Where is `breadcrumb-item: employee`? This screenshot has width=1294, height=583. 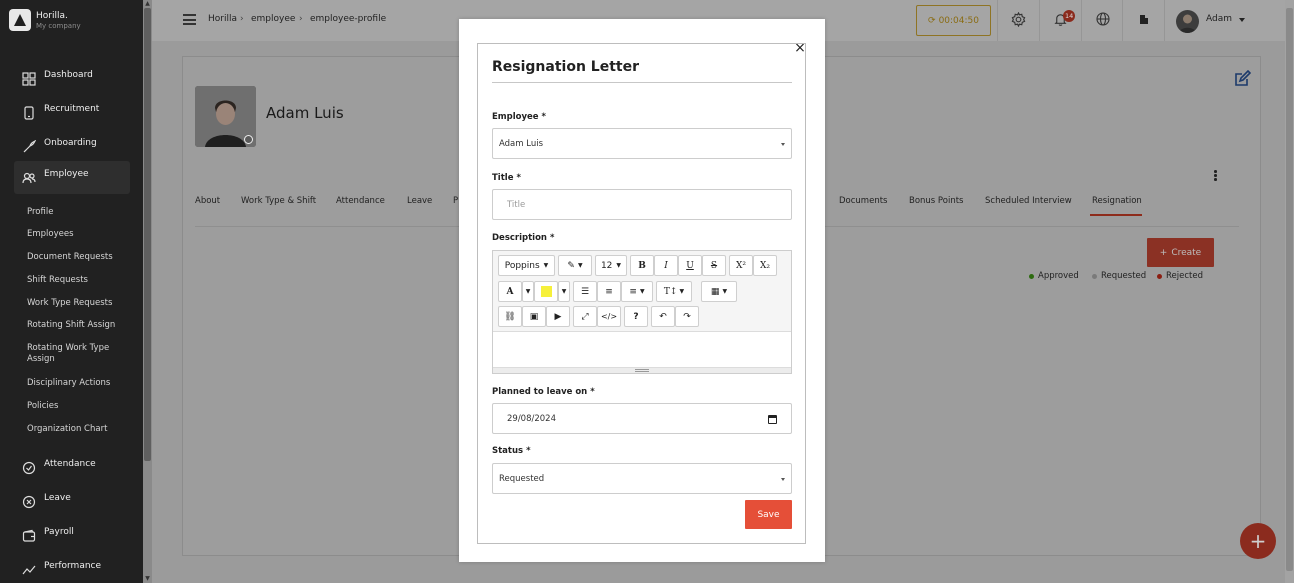
breadcrumb-item: employee is located at coordinates (273, 19).